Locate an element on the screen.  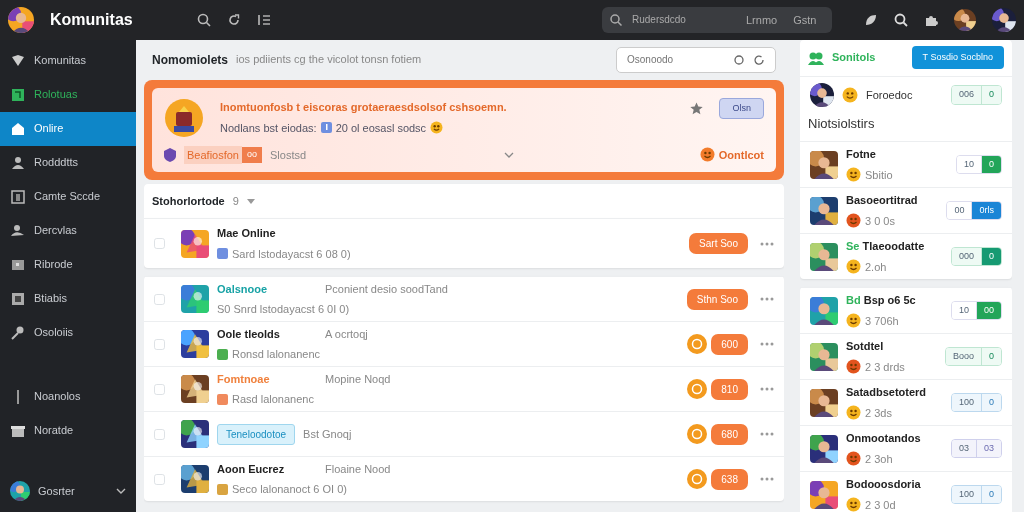
contact-name: Onmootandos is located at coordinates (883, 439).